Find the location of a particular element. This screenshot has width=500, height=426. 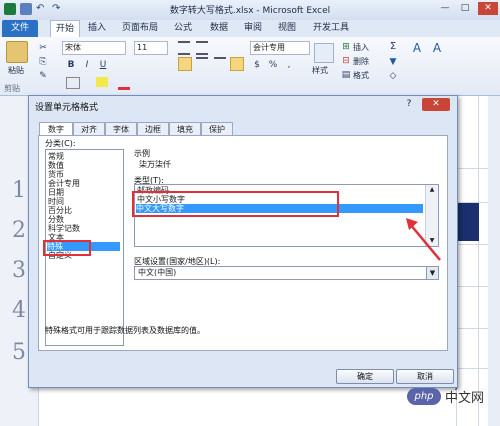

close-button: ✕ is located at coordinates (488, 8).